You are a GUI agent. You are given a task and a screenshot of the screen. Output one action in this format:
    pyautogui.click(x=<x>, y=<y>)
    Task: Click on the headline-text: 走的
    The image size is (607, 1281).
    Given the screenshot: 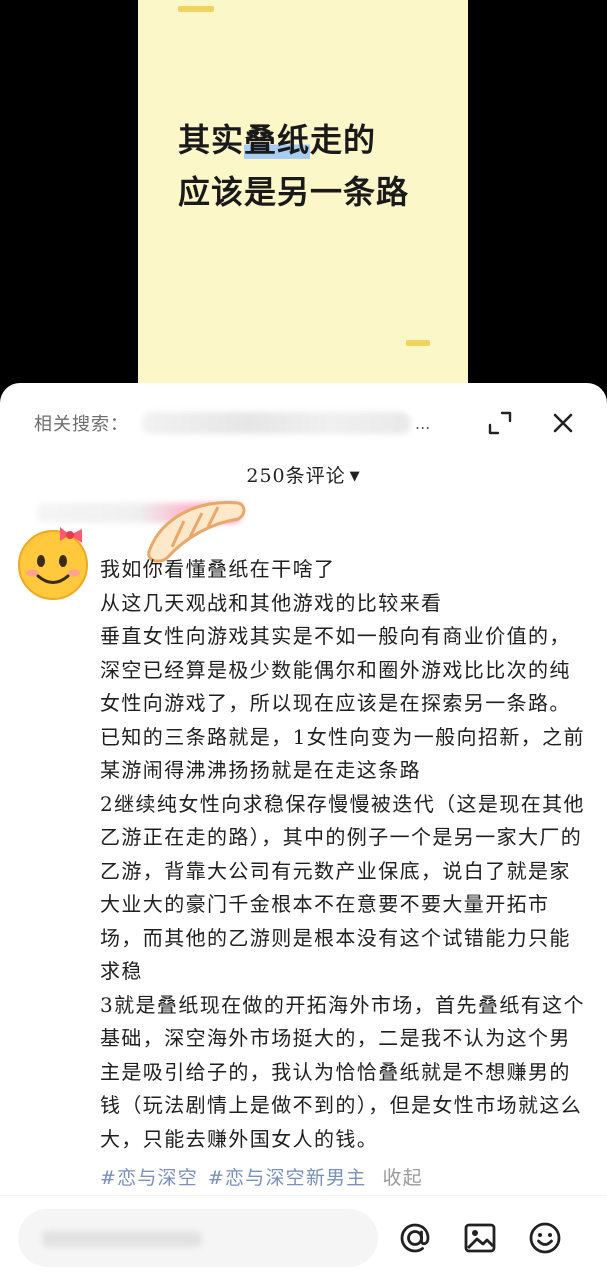 What is the action you would take?
    pyautogui.click(x=343, y=140)
    